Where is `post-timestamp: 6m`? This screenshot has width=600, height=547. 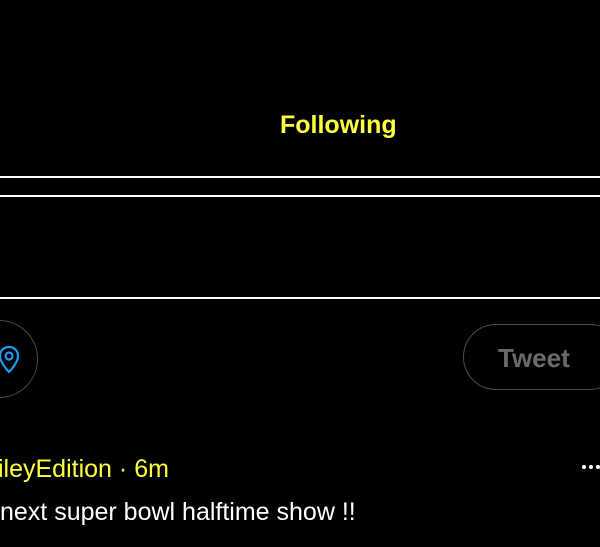
post-timestamp: 6m is located at coordinates (151, 469).